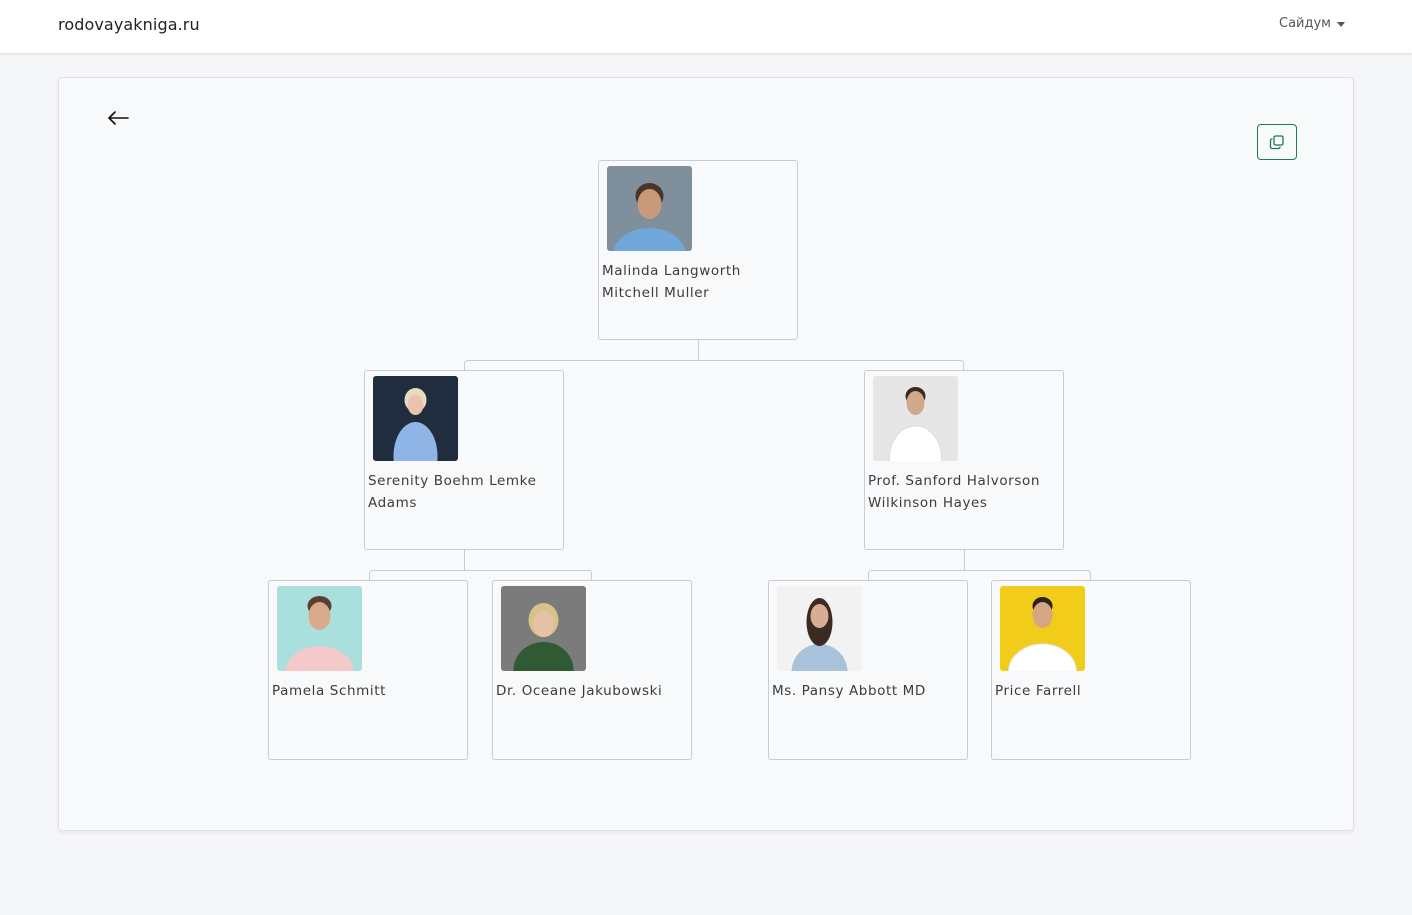 The image size is (1412, 915). Describe the element at coordinates (329, 691) in the screenshot. I see `person-name: Pamela Schmitt` at that location.